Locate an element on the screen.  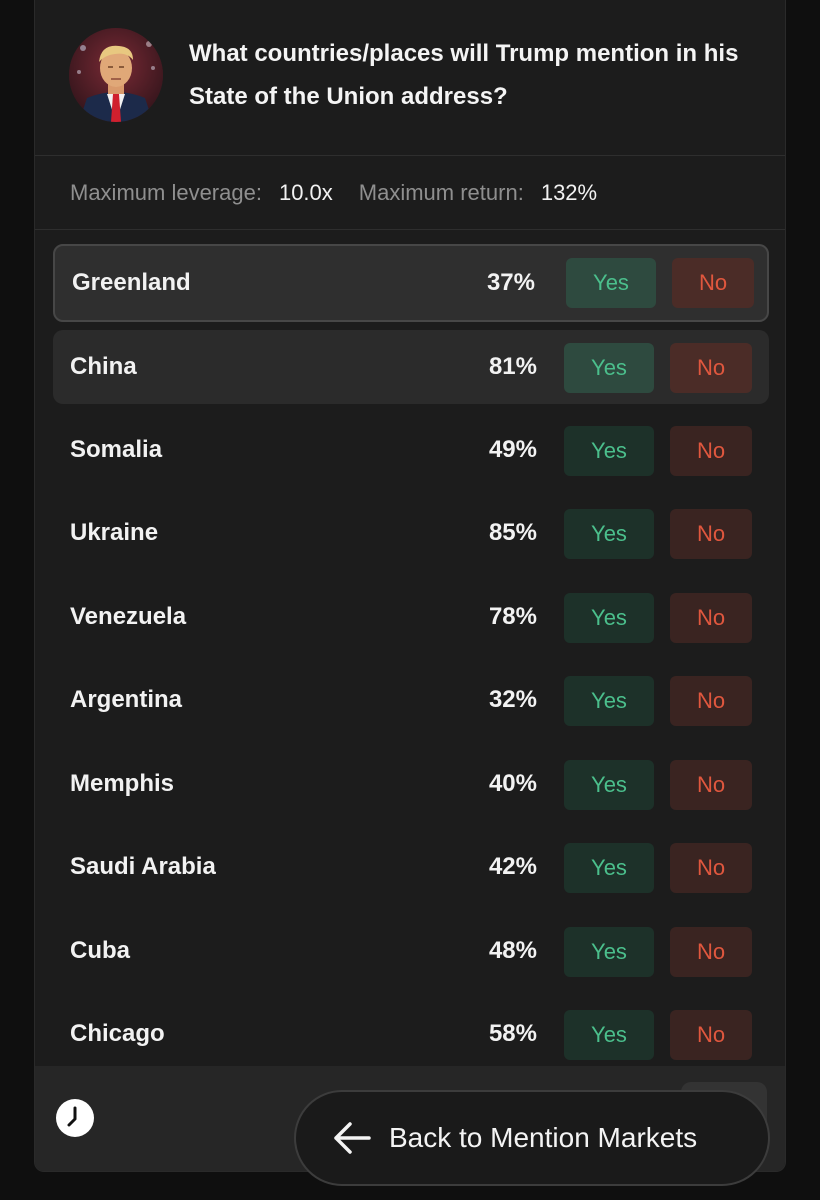
outcome-name: Cuba is located at coordinates (100, 950).